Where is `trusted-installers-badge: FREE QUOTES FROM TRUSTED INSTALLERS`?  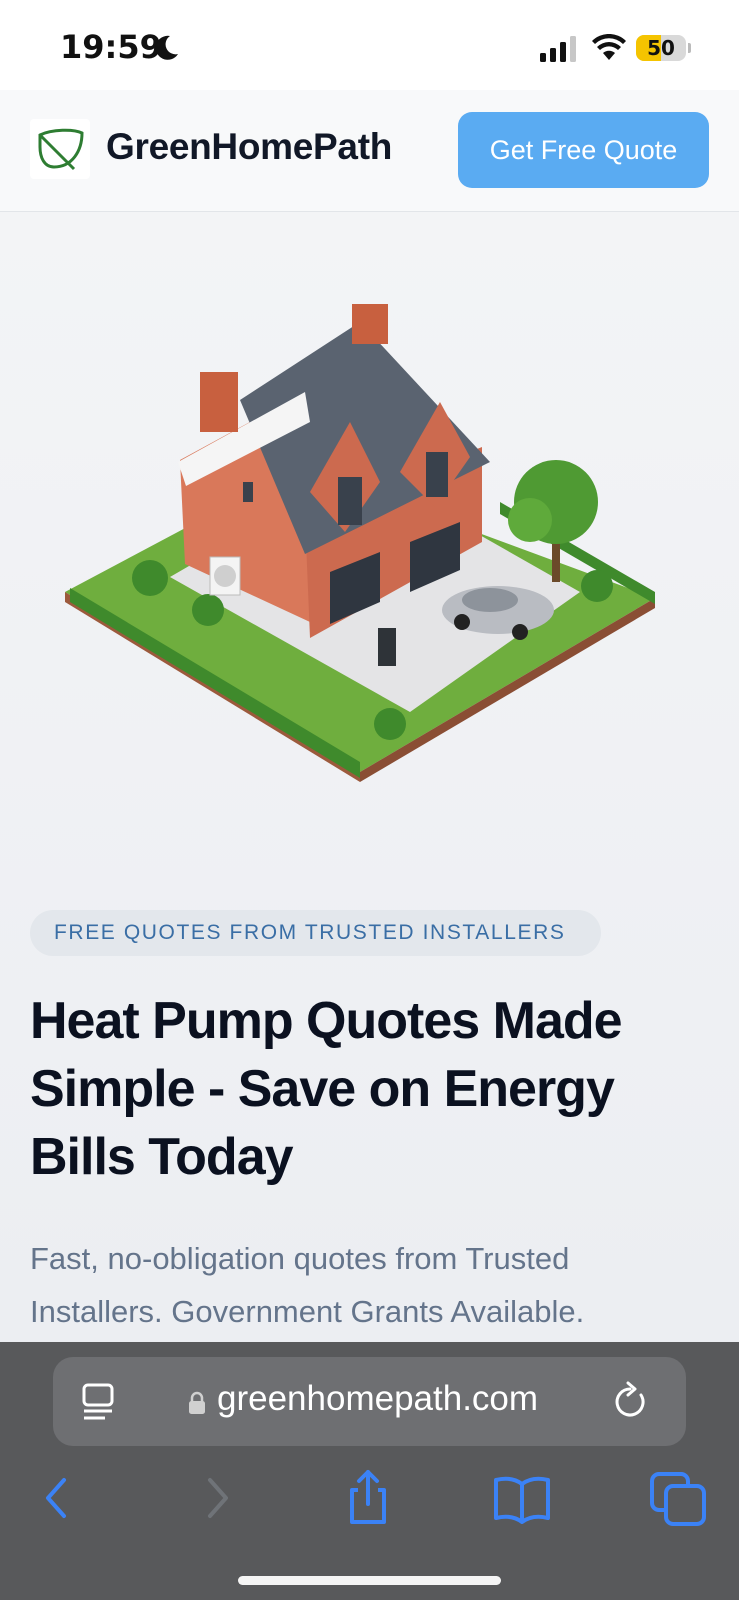
trusted-installers-badge: FREE QUOTES FROM TRUSTED INSTALLERS is located at coordinates (315, 933).